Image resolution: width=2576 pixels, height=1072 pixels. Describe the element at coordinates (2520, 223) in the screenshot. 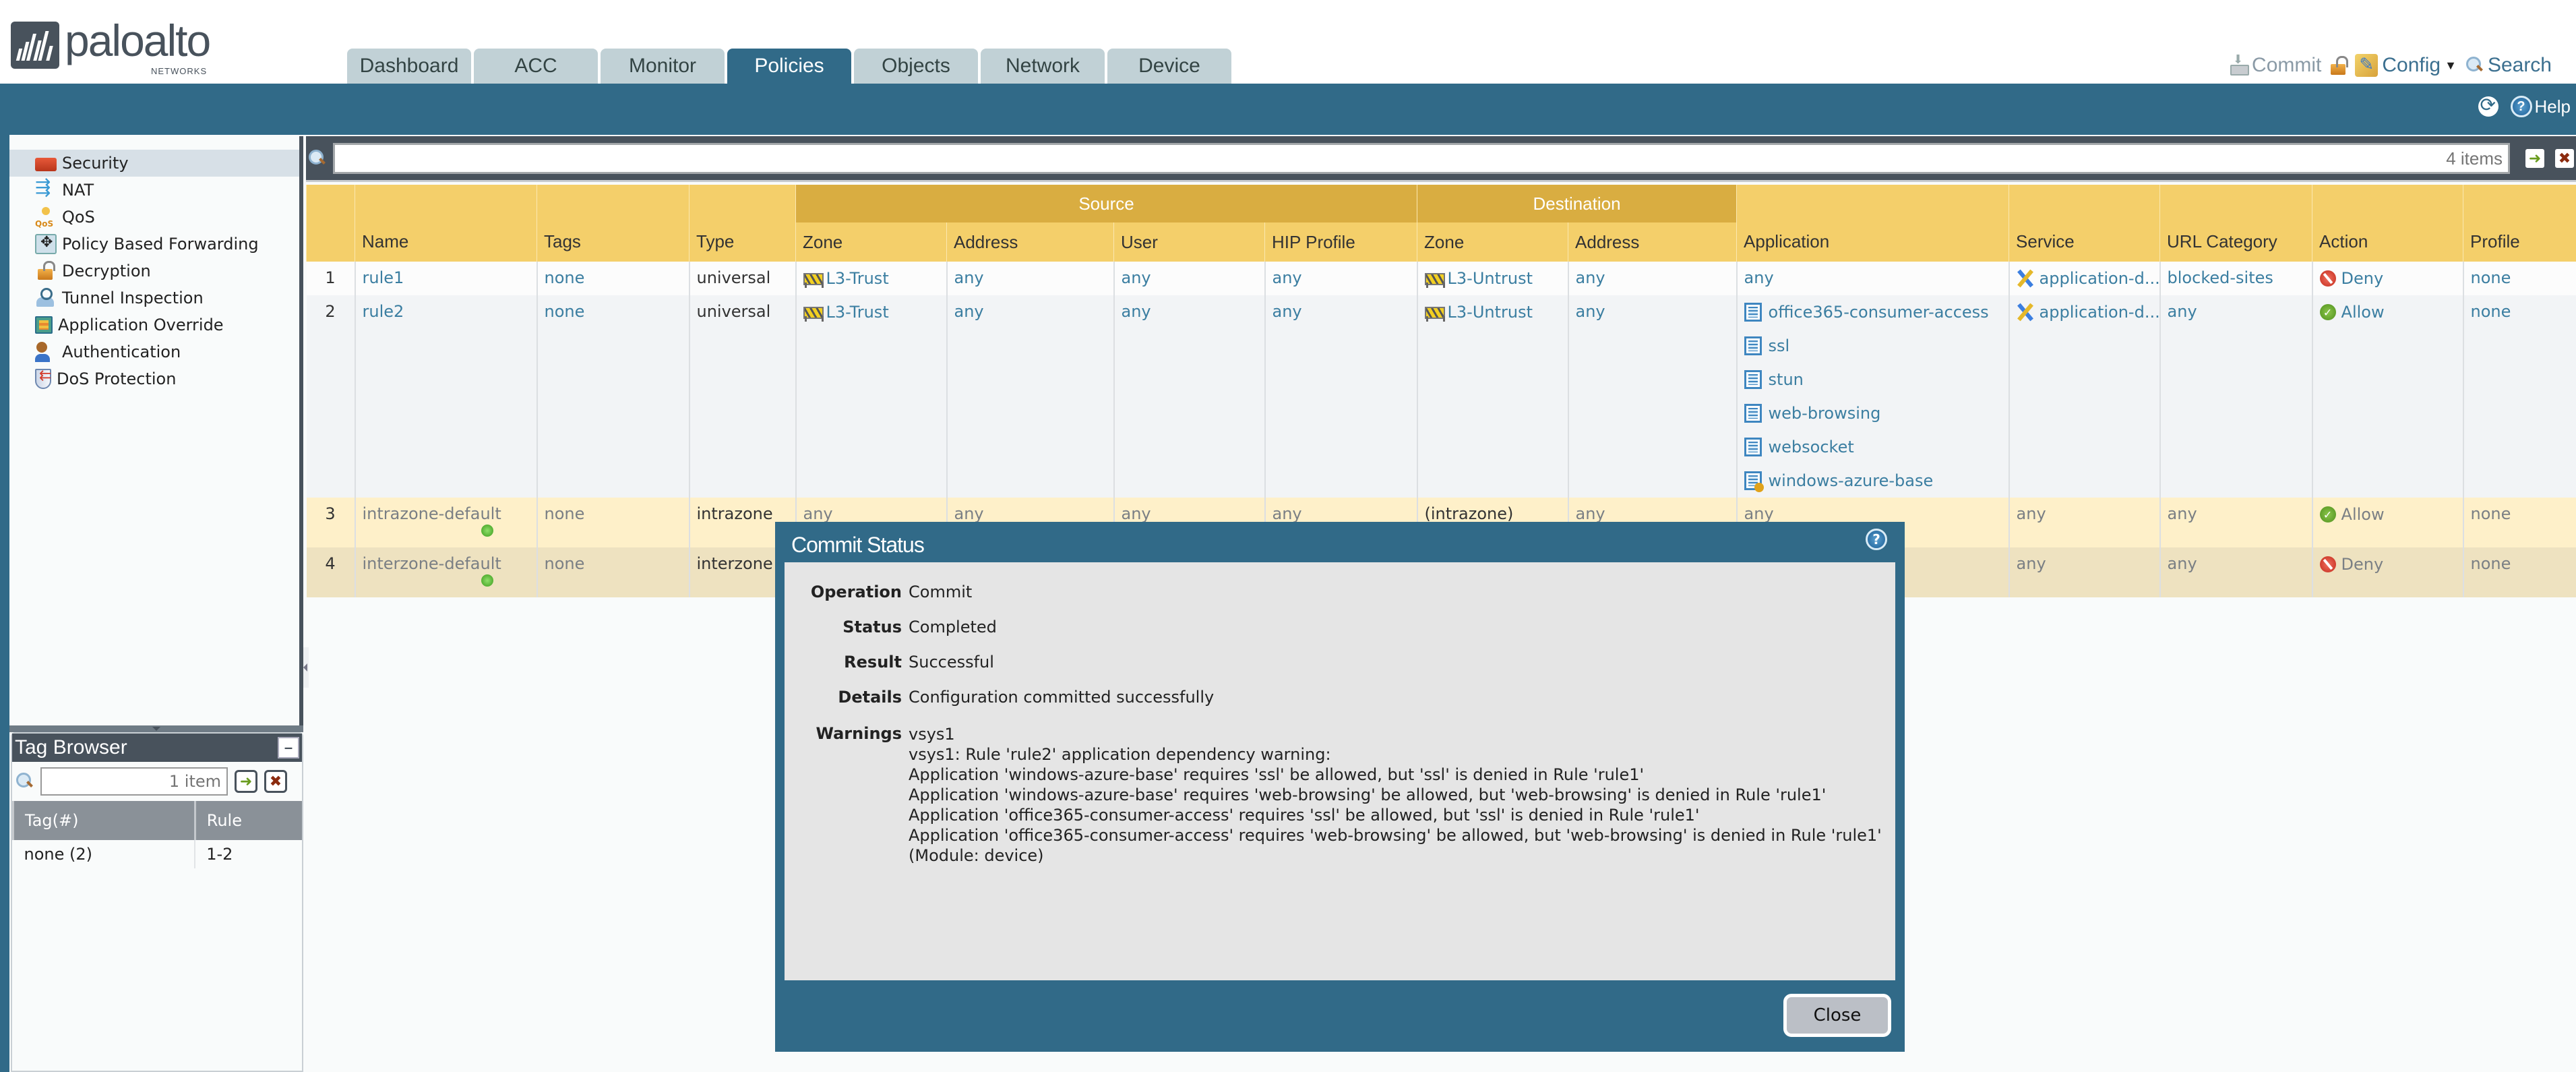

I see `column-header-profile: Profile` at that location.